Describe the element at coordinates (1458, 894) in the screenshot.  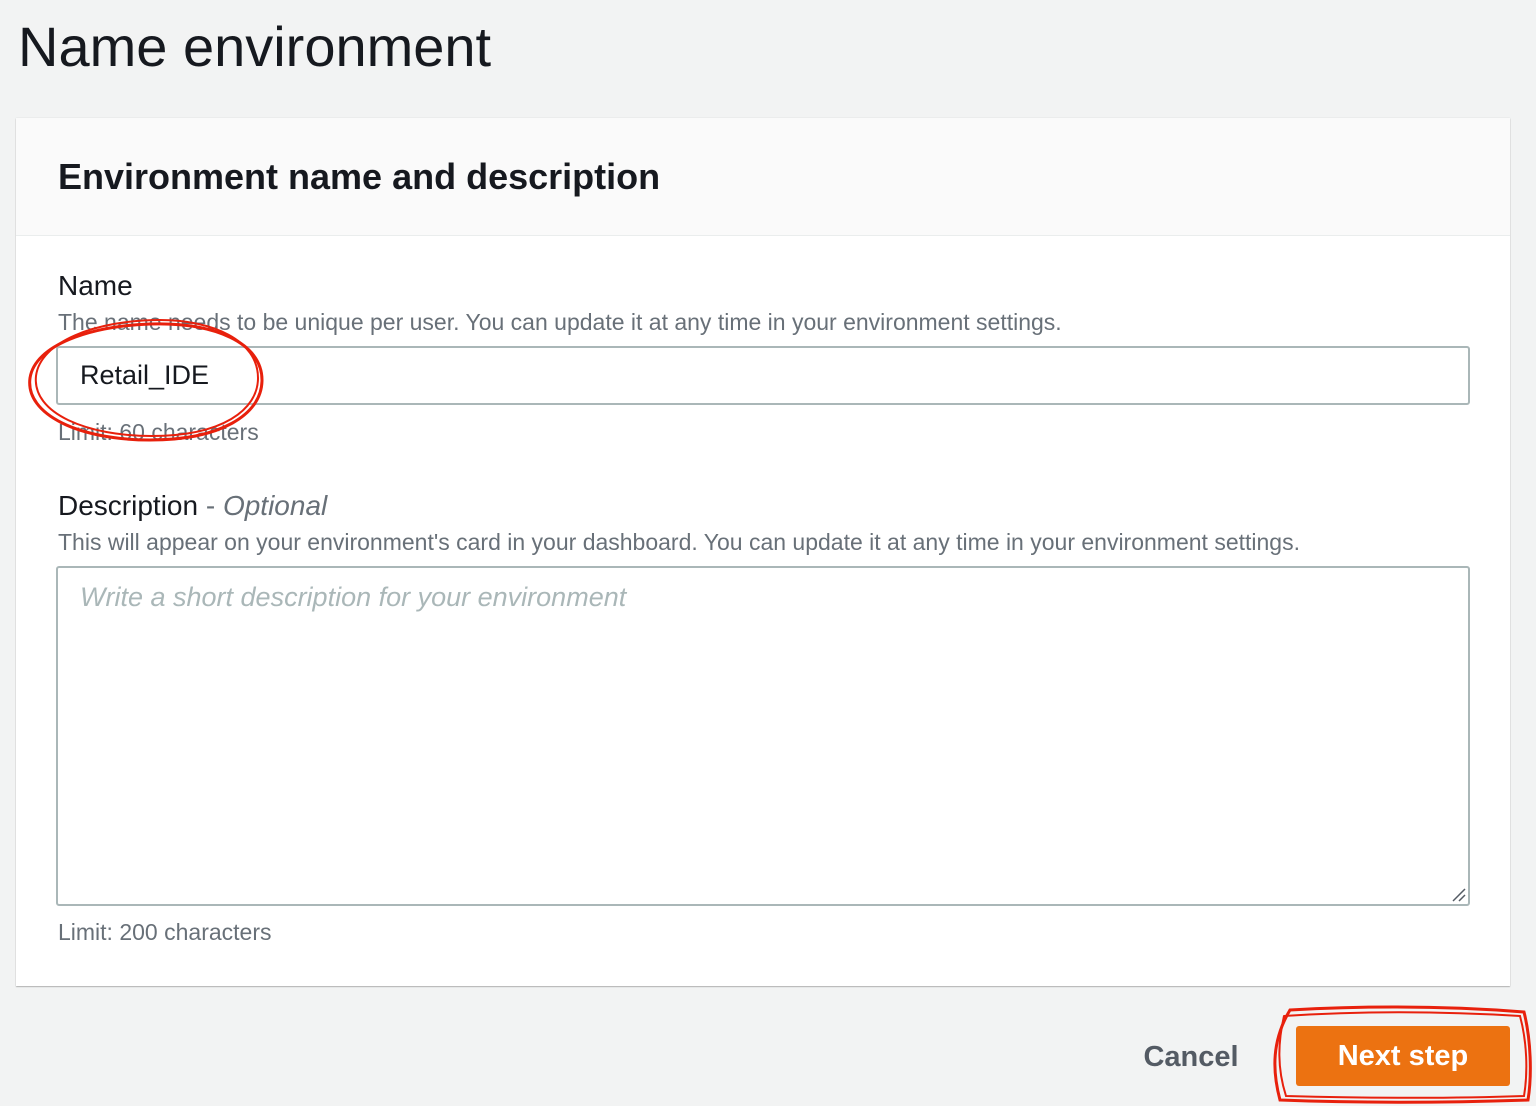
I see `resize-handle-icon` at that location.